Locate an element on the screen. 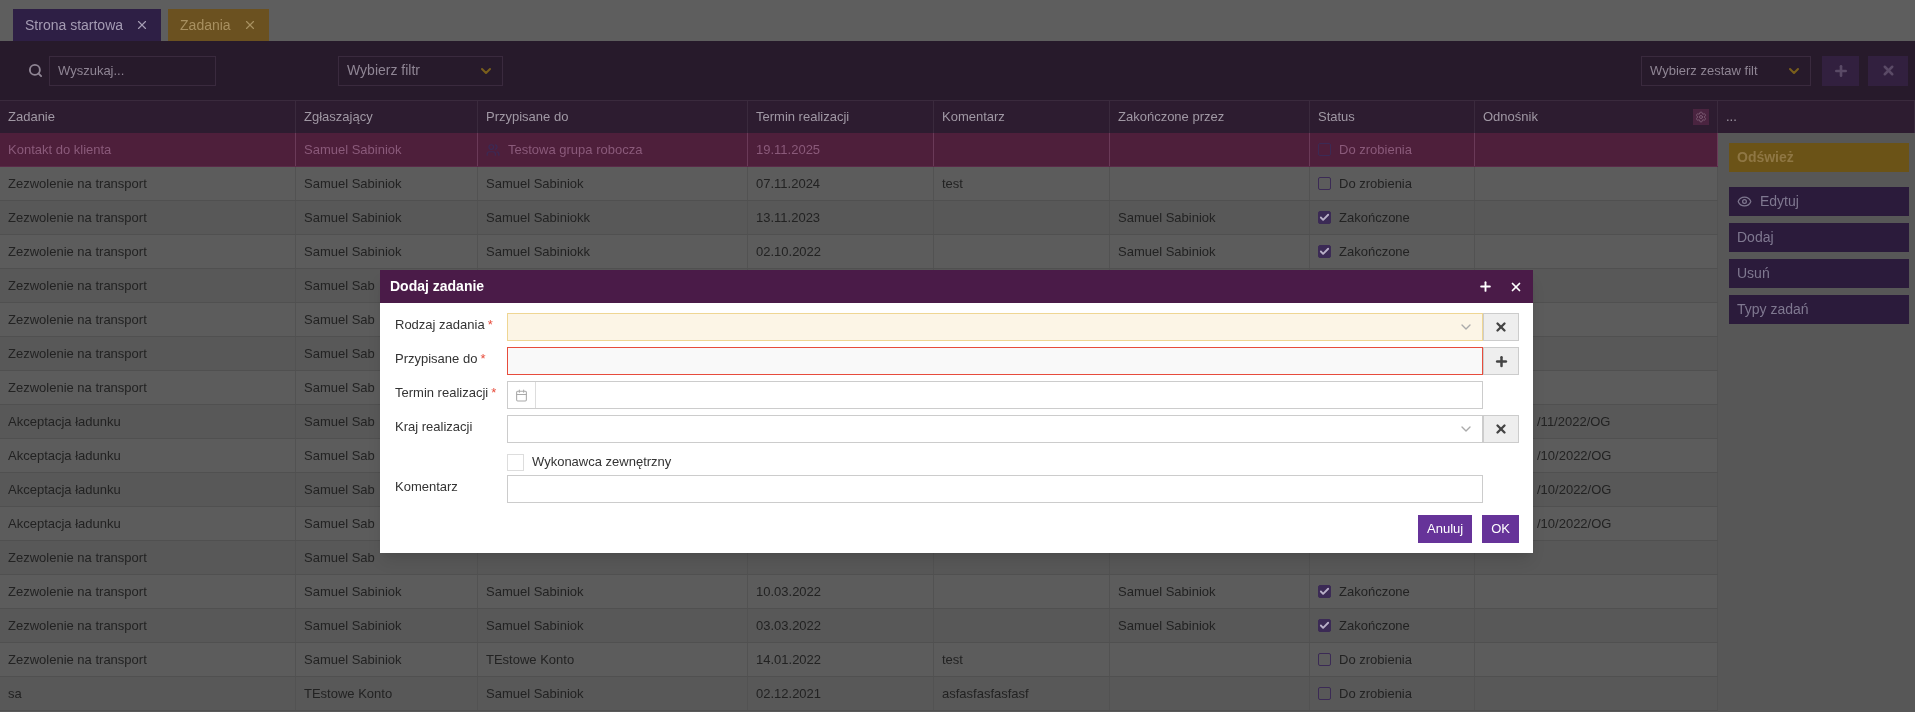 This screenshot has width=1915, height=712. field-label: Kraj realizacji is located at coordinates (434, 427).